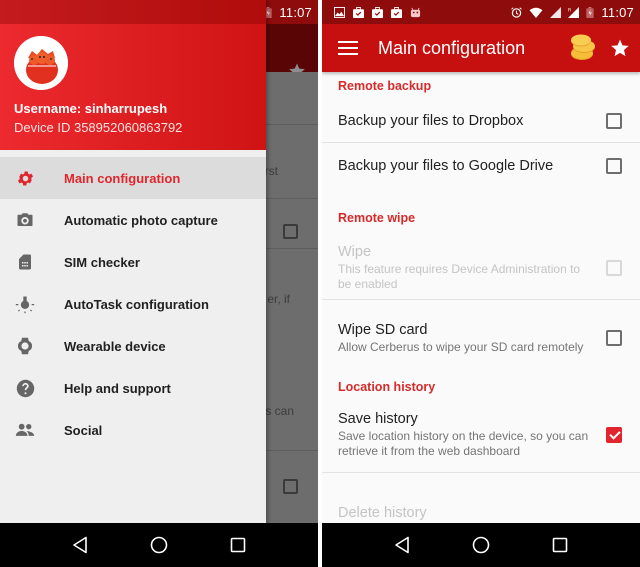 The image size is (640, 567). What do you see at coordinates (383, 329) in the screenshot?
I see `pref-title: Wipe SD card` at bounding box center [383, 329].